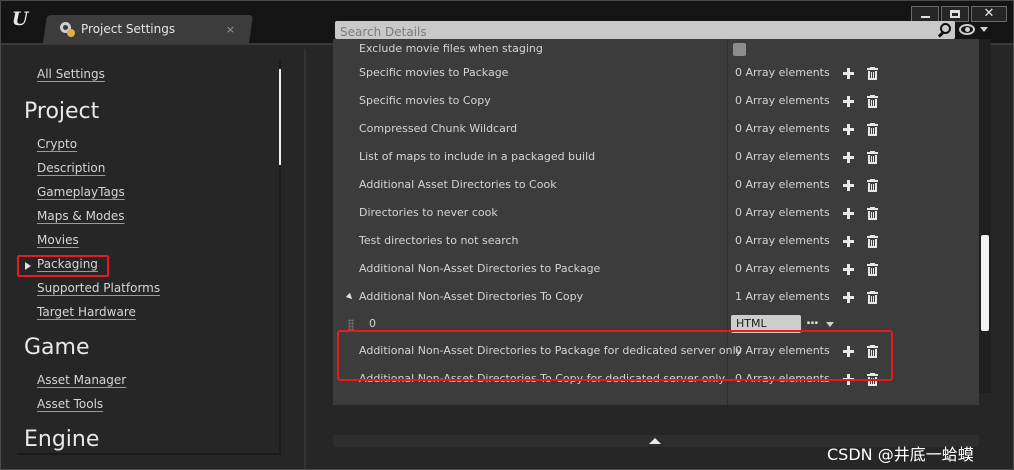 The width and height of the screenshot is (1014, 470). I want to click on panel-splitter, so click(305, 259).